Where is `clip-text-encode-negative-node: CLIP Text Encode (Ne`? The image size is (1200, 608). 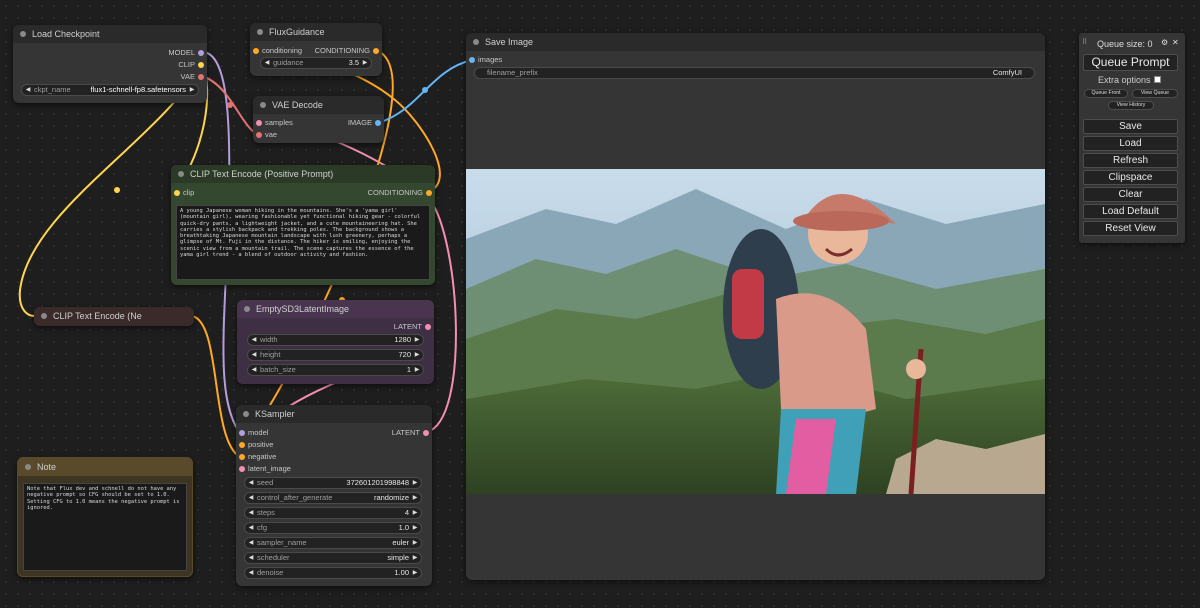
clip-text-encode-negative-node: CLIP Text Encode (Ne is located at coordinates (114, 316).